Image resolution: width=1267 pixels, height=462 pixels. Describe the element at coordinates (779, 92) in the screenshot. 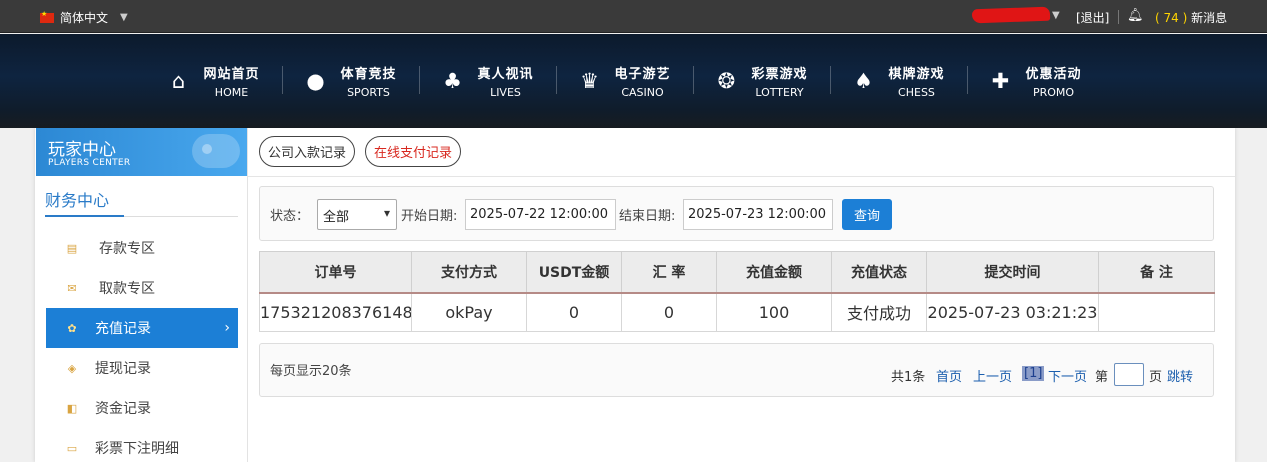

I see `nav-label-en: LOTTERY` at that location.